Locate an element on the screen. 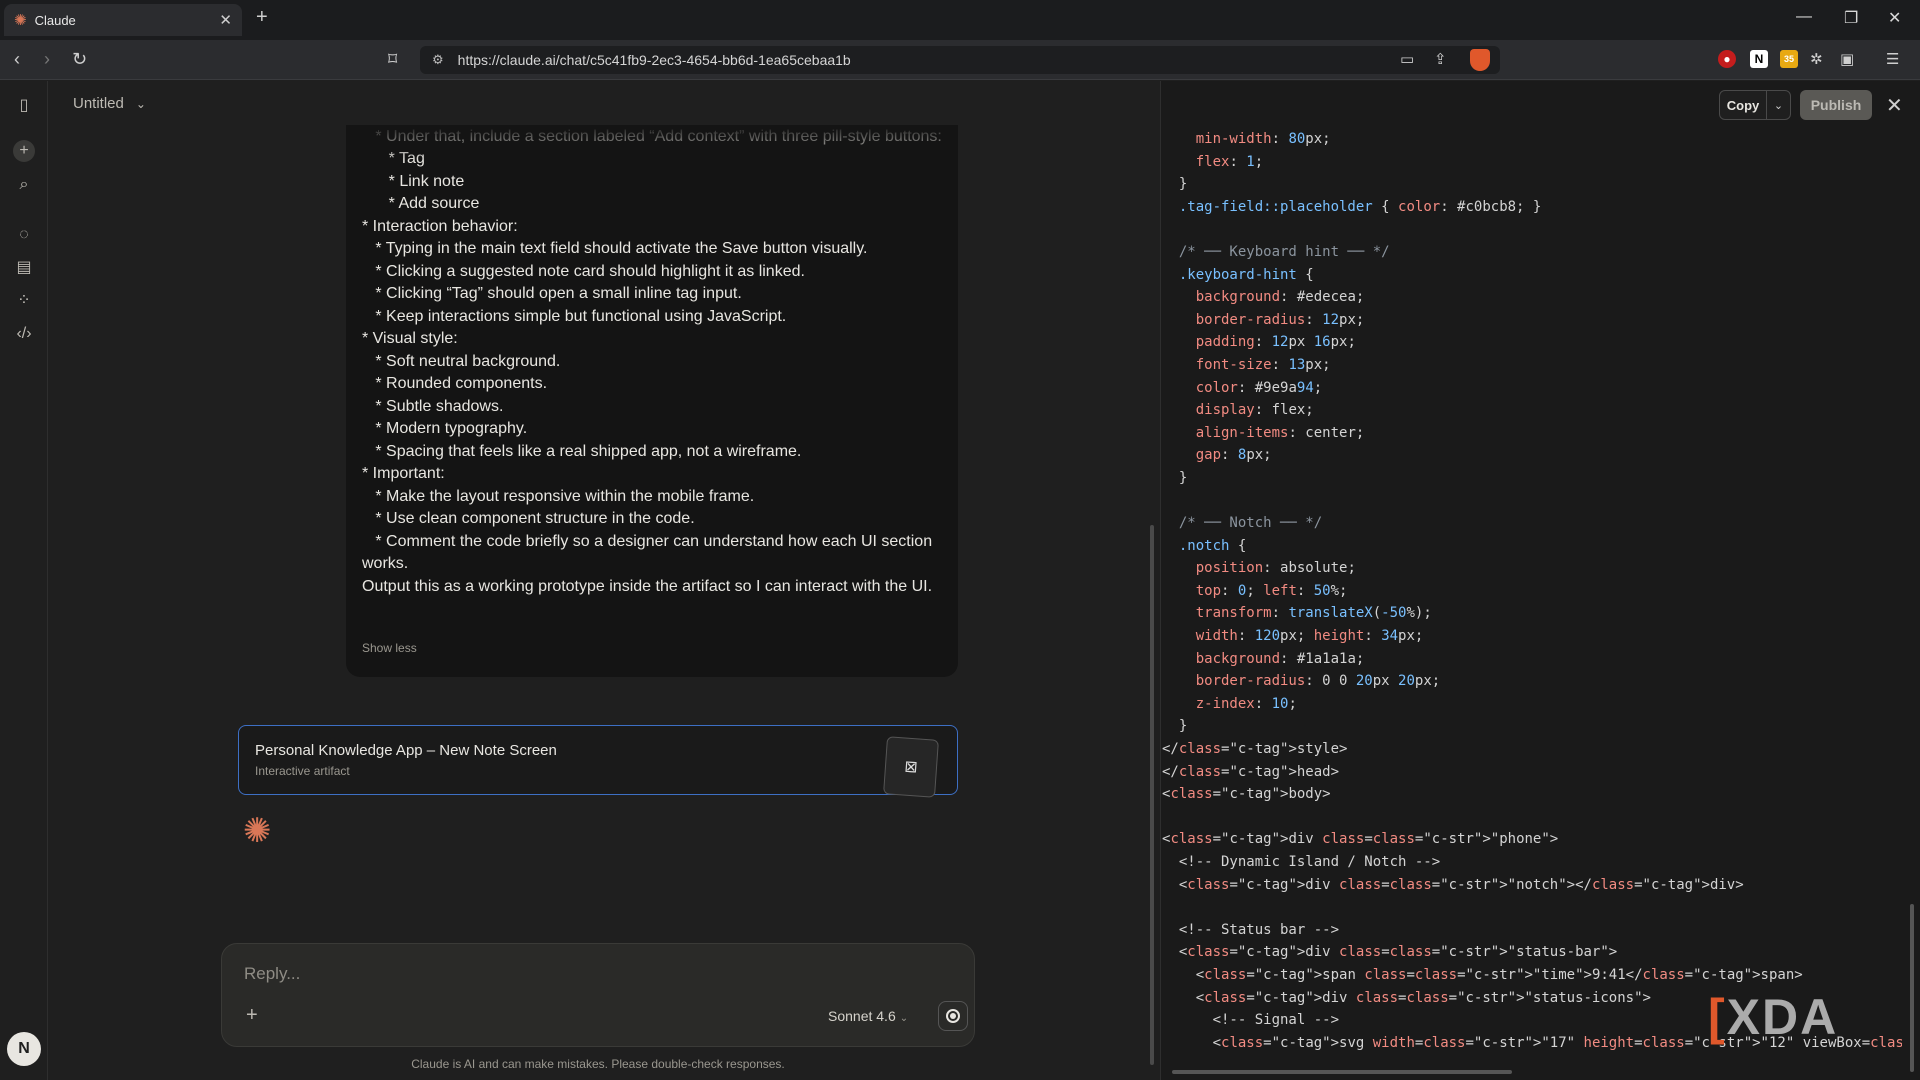 This screenshot has height=1080, width=1920. minimize-icon: — is located at coordinates (1804, 17).